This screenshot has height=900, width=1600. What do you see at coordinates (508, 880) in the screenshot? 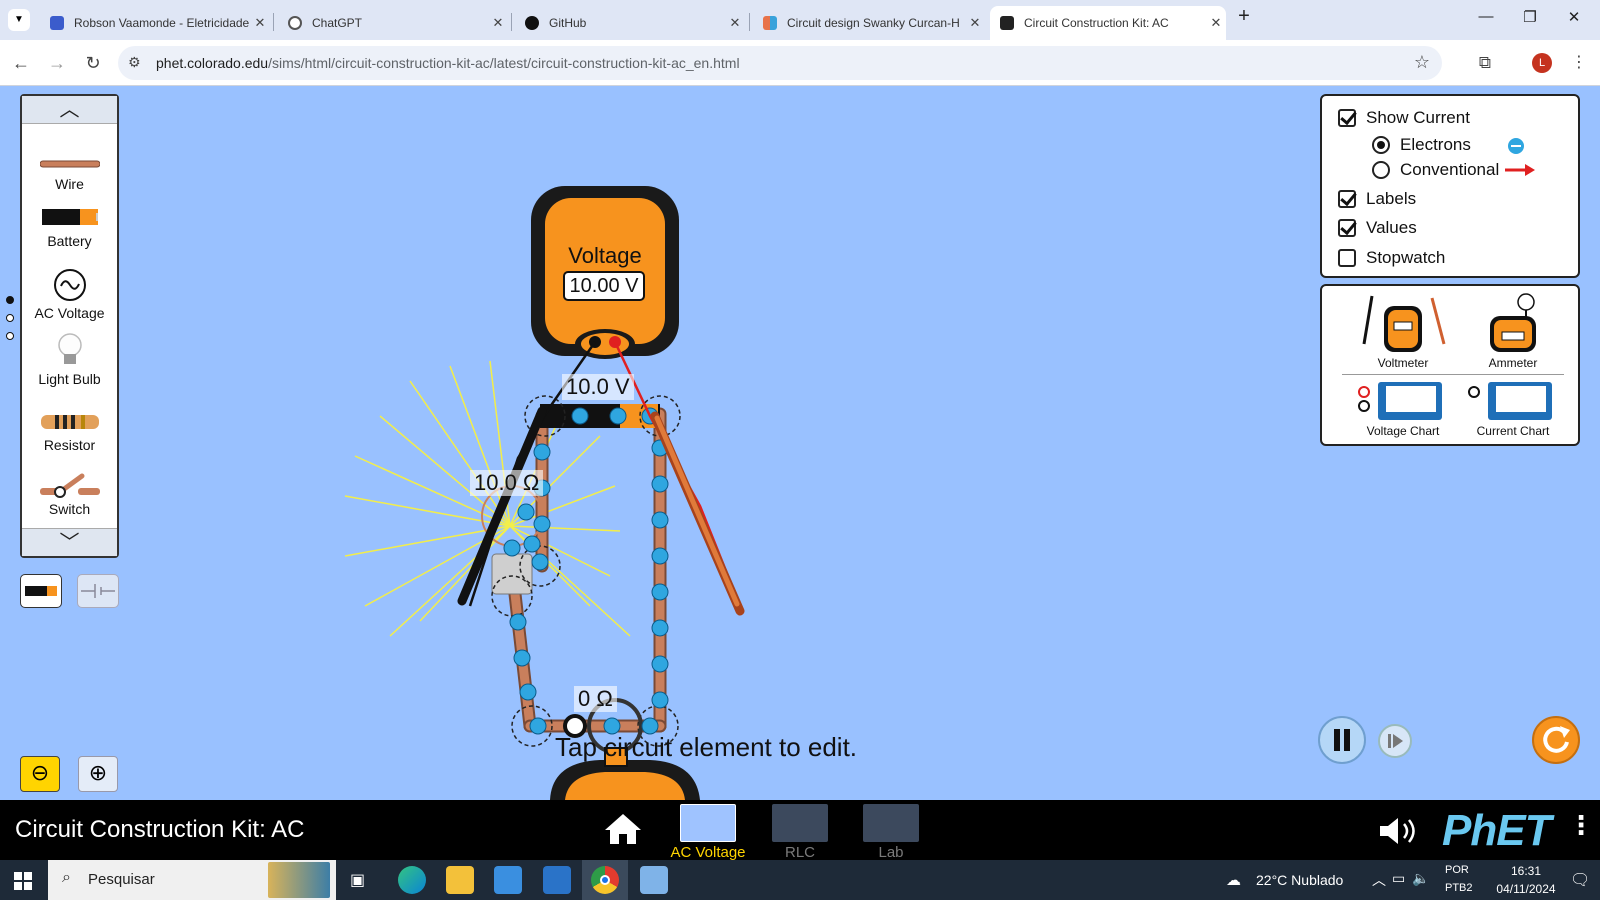
I see `store-icon` at bounding box center [508, 880].